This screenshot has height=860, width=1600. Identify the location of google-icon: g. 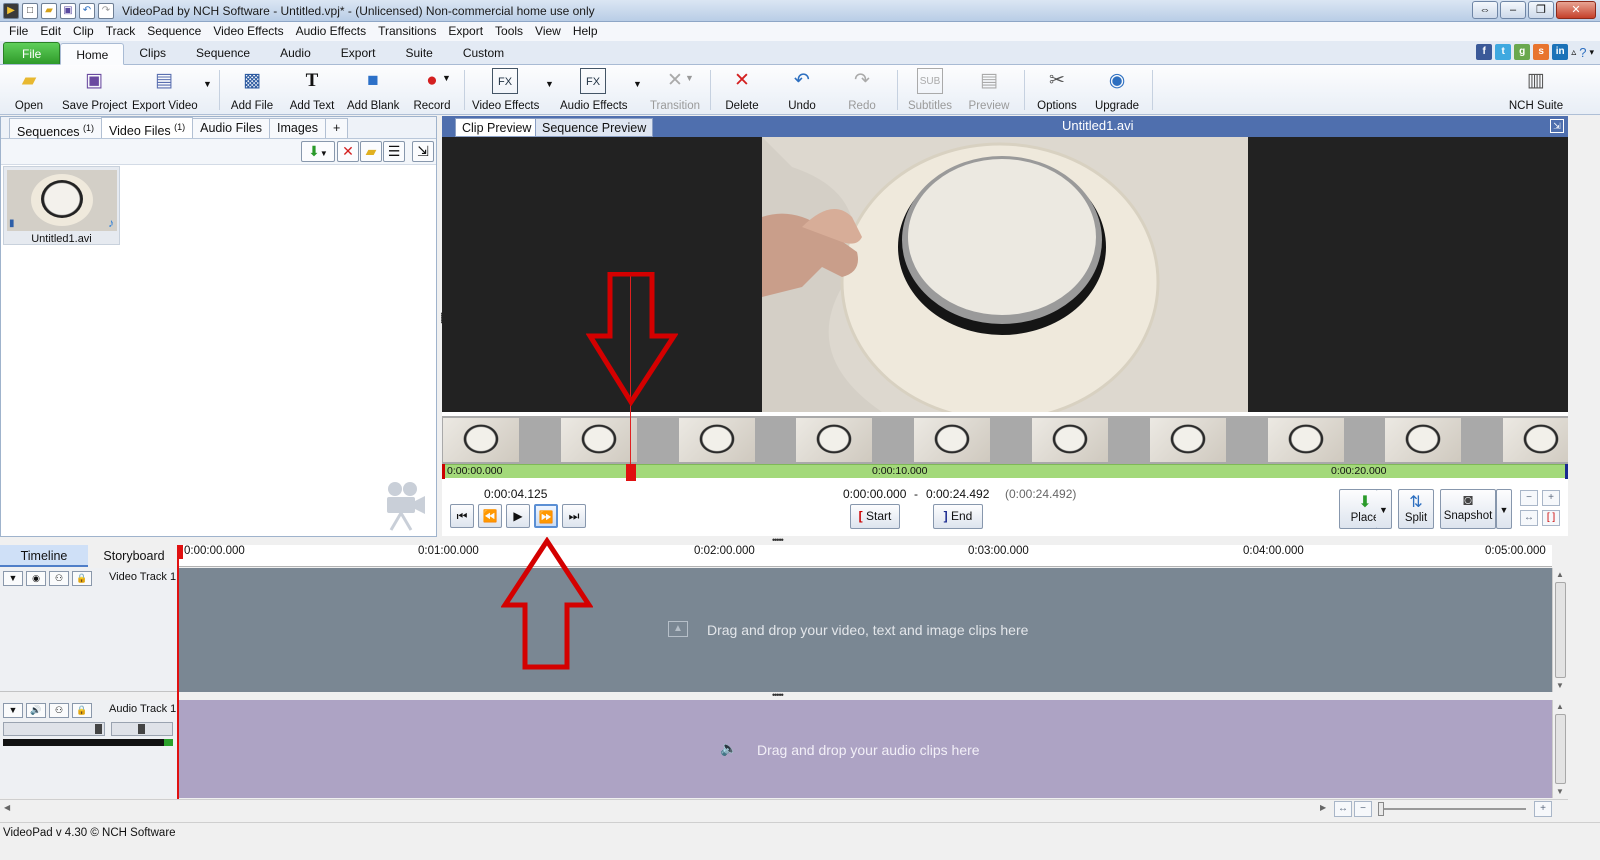
(1522, 52).